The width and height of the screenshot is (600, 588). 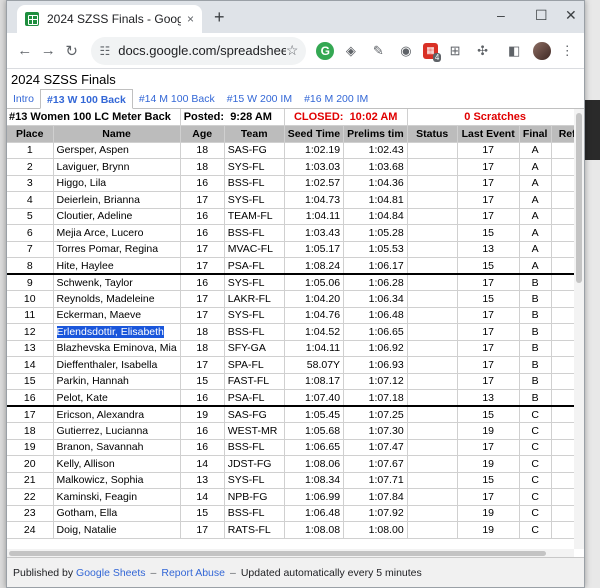 What do you see at coordinates (117, 431) in the screenshot?
I see `table-cell: Gutierrez, Lucianna` at bounding box center [117, 431].